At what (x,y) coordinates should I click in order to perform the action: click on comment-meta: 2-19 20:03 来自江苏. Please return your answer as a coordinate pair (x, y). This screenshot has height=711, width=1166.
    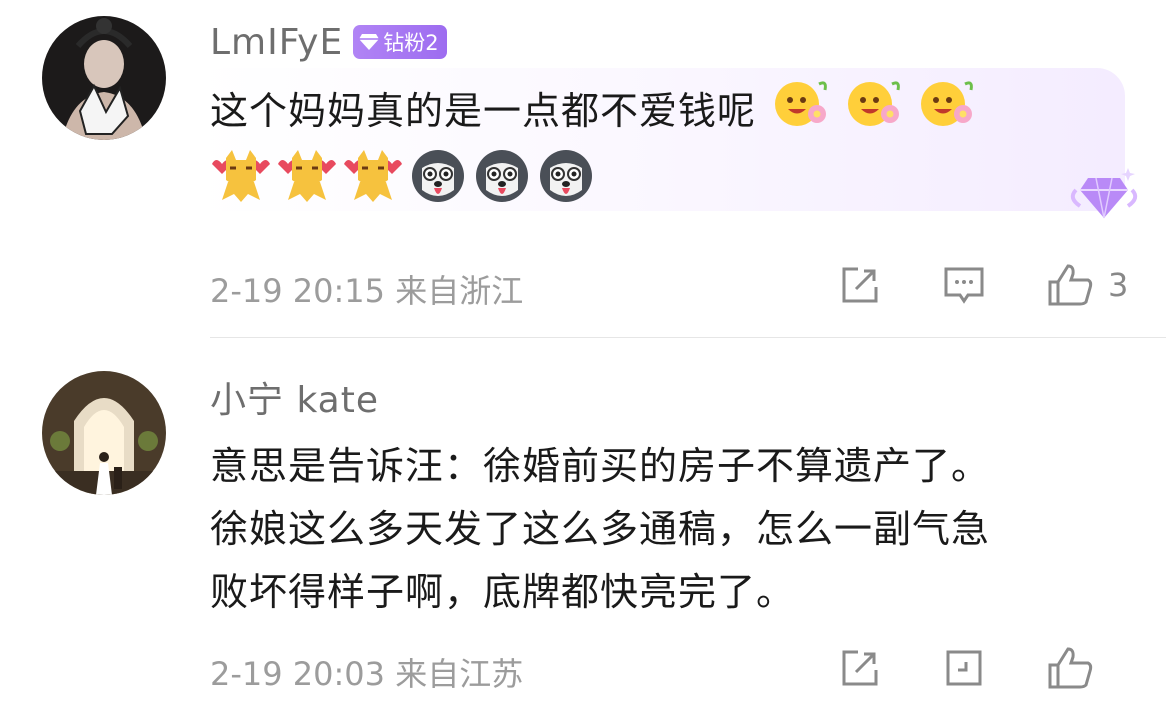
    Looking at the image, I should click on (366, 672).